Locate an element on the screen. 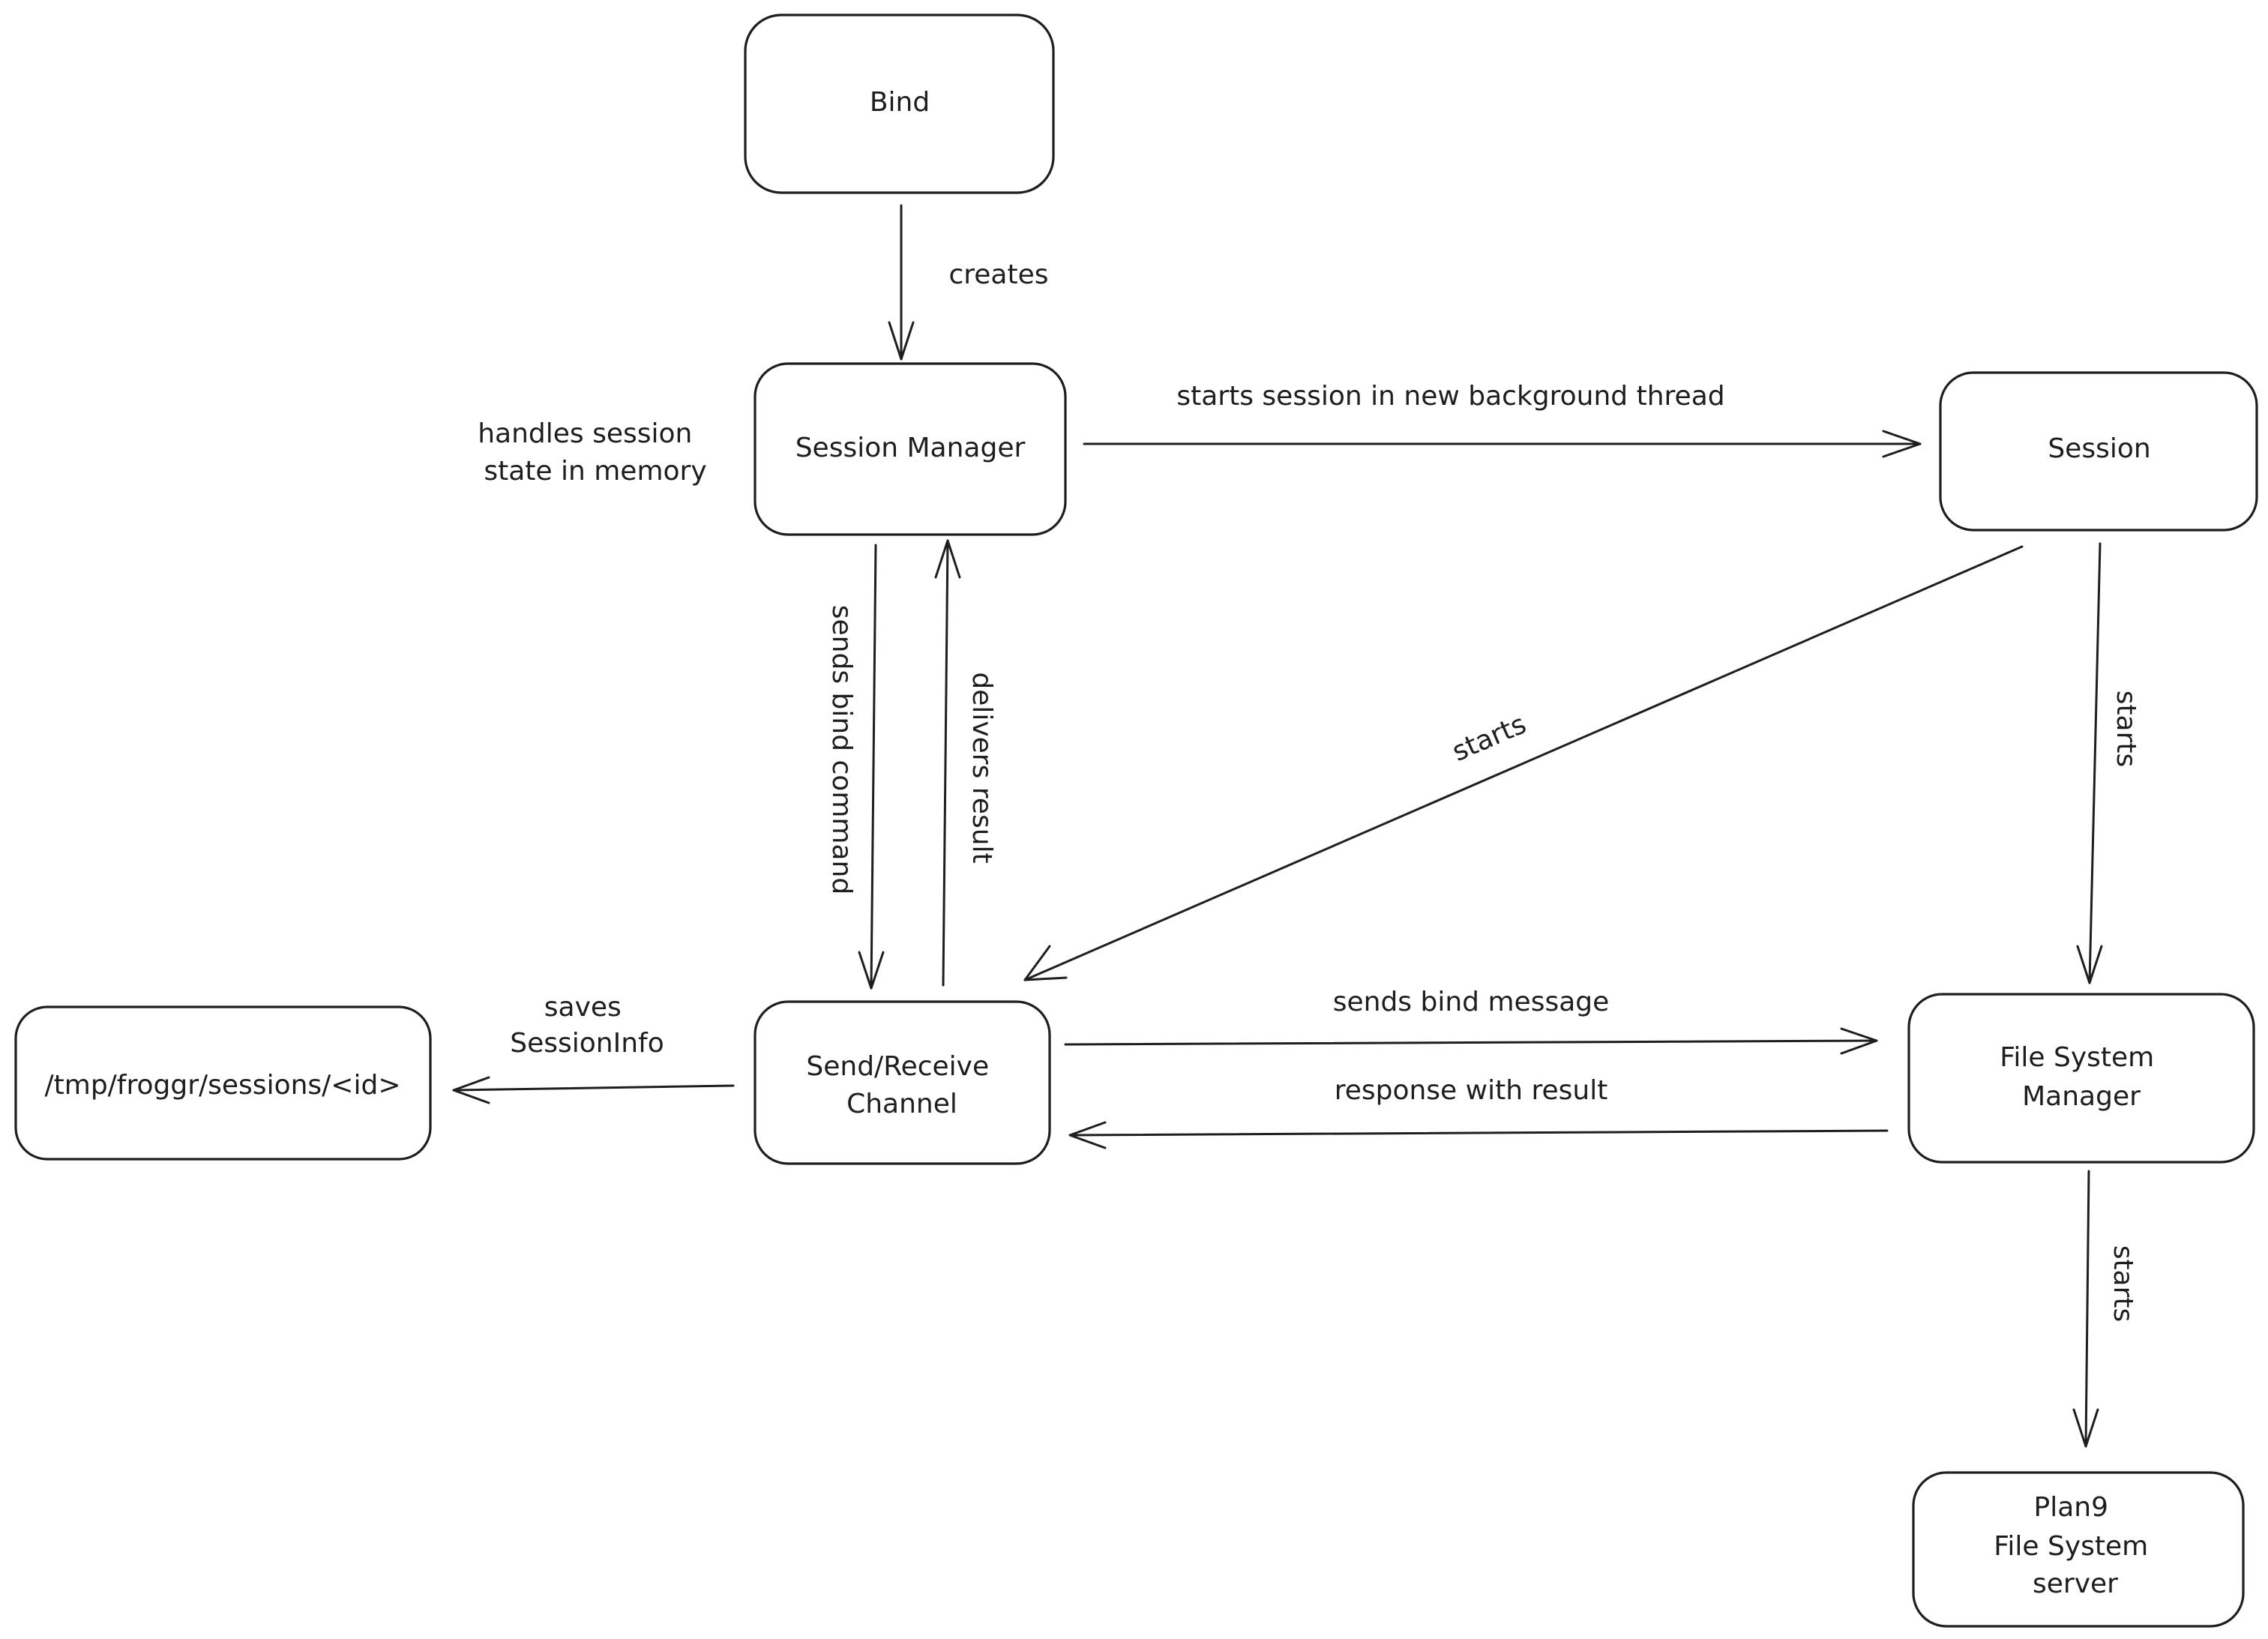 Image resolution: width=2268 pixels, height=1639 pixels. edge-session-manager-to-channel: sends bind command is located at coordinates (855, 767).